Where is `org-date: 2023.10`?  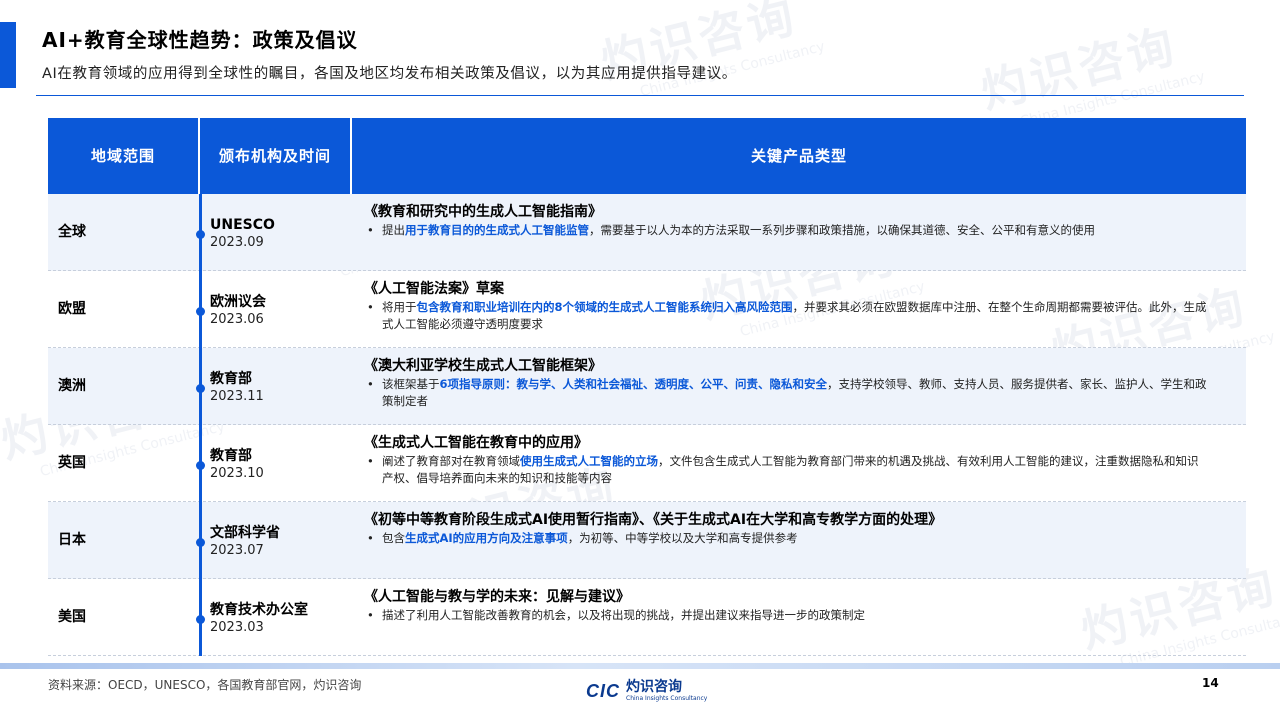
org-date: 2023.10 is located at coordinates (237, 473).